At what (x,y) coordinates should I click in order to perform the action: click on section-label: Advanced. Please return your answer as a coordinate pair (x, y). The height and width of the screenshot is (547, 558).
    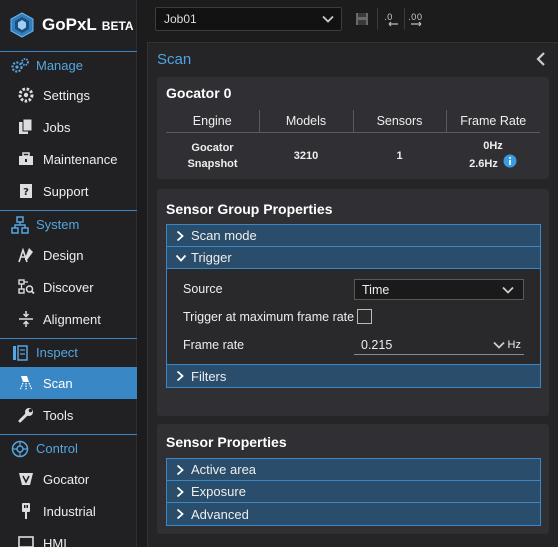
    Looking at the image, I should click on (220, 514).